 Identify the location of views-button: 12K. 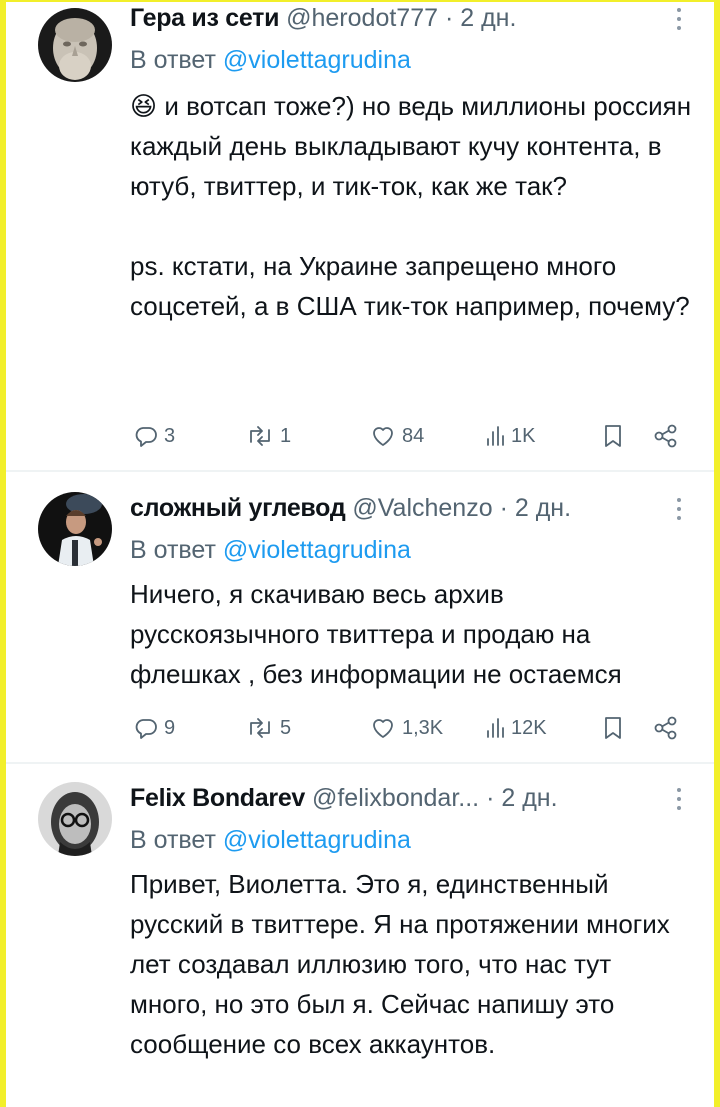
(516, 728).